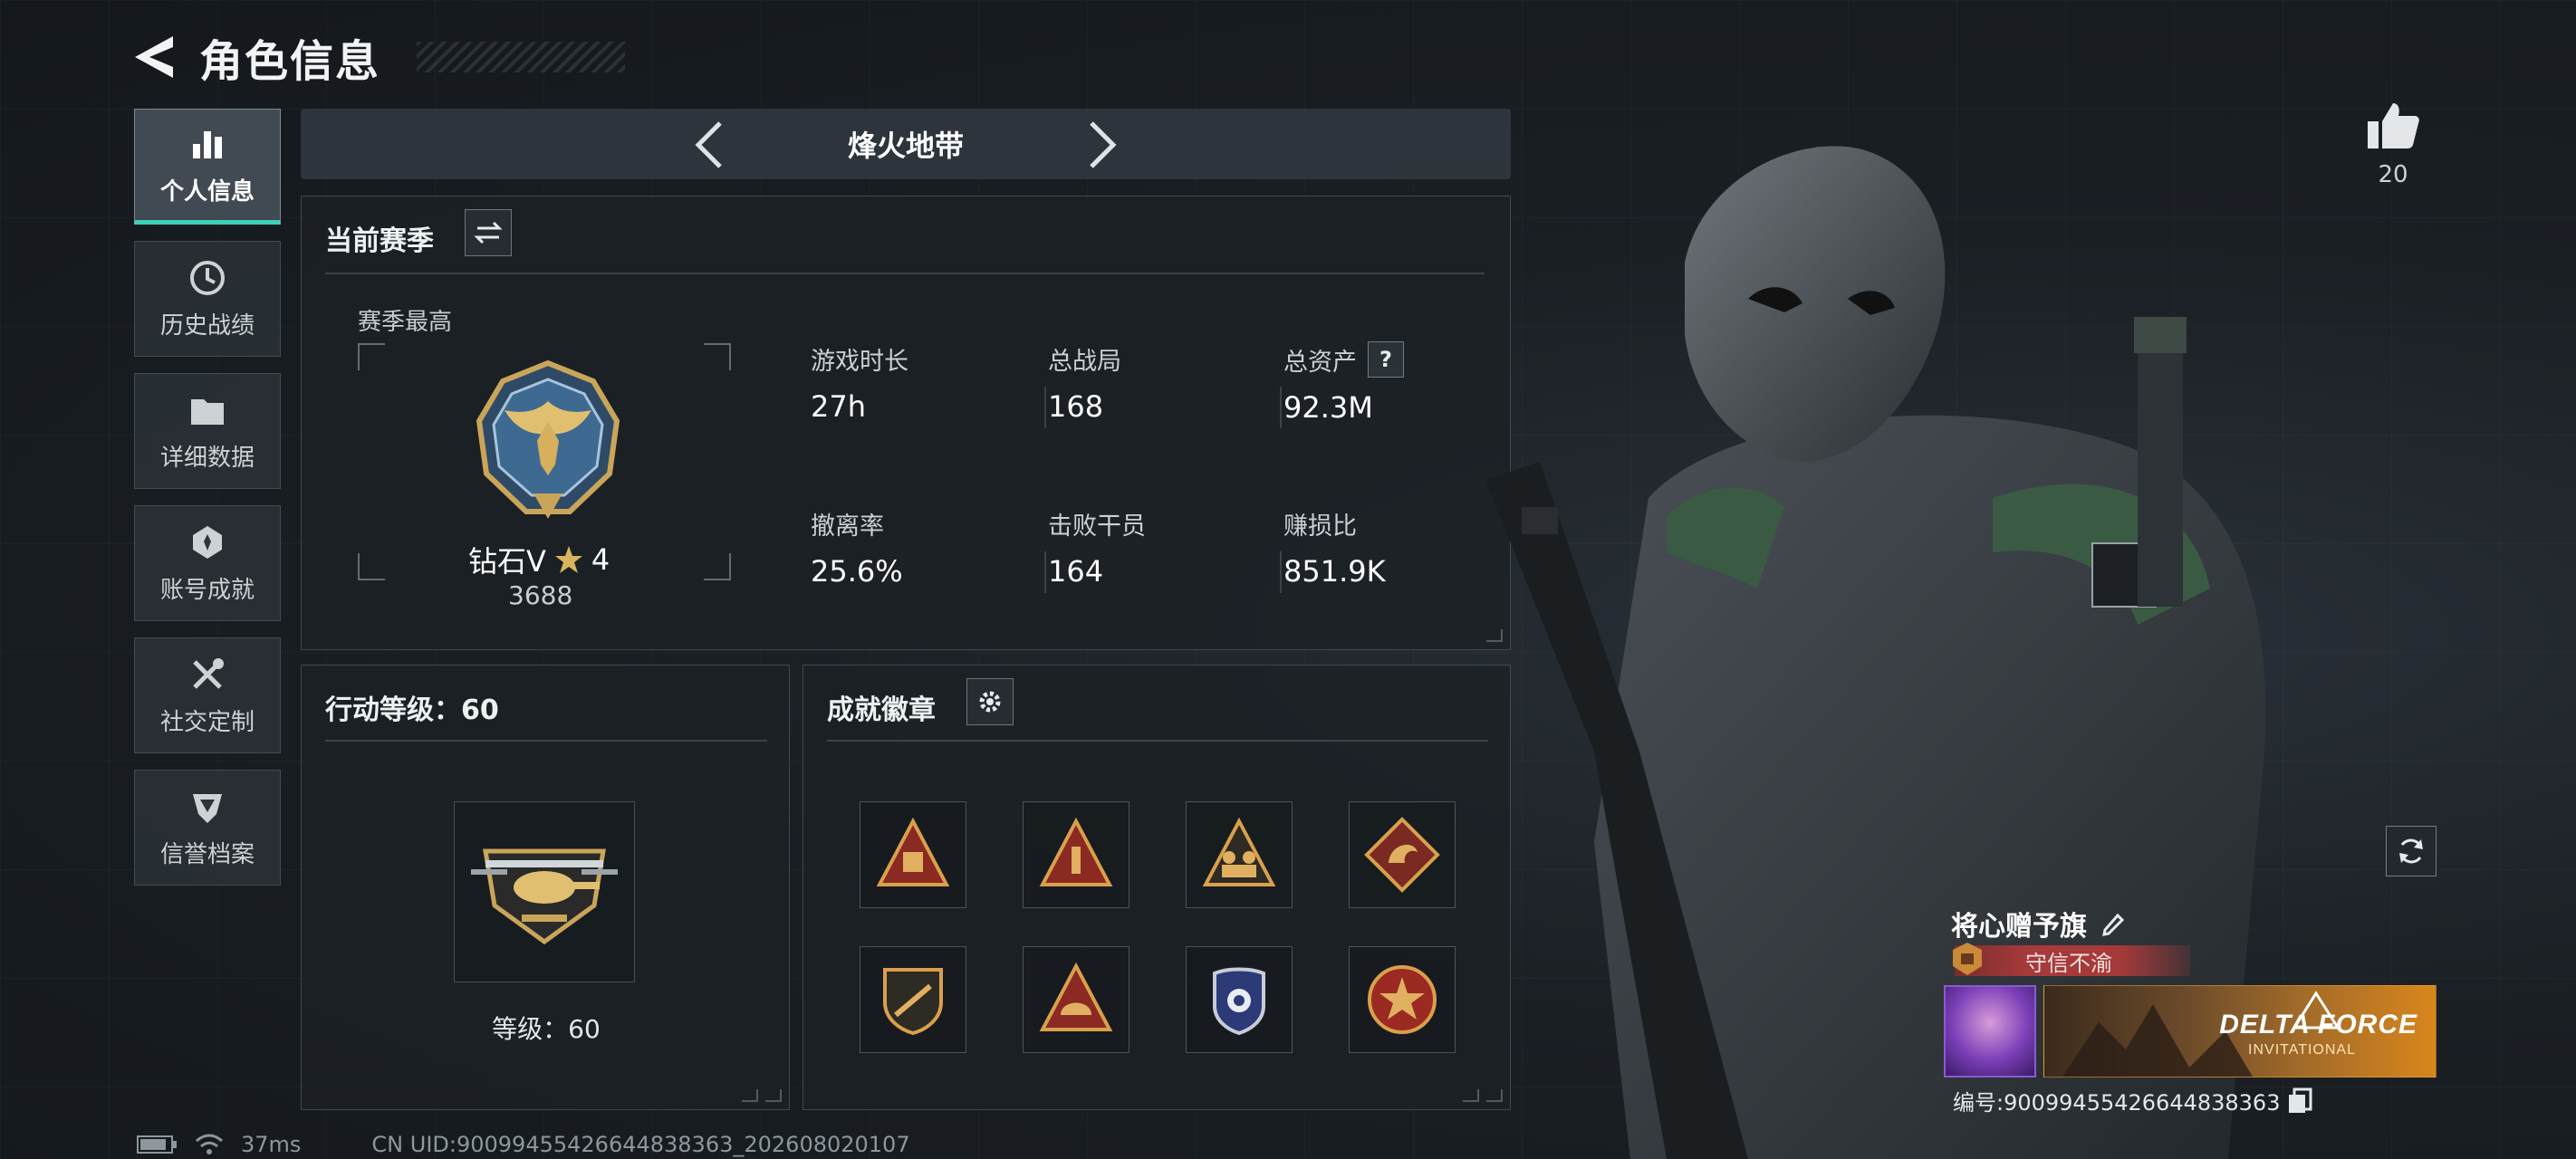 The height and width of the screenshot is (1159, 2576). Describe the element at coordinates (1076, 407) in the screenshot. I see `stat-value: 168` at that location.